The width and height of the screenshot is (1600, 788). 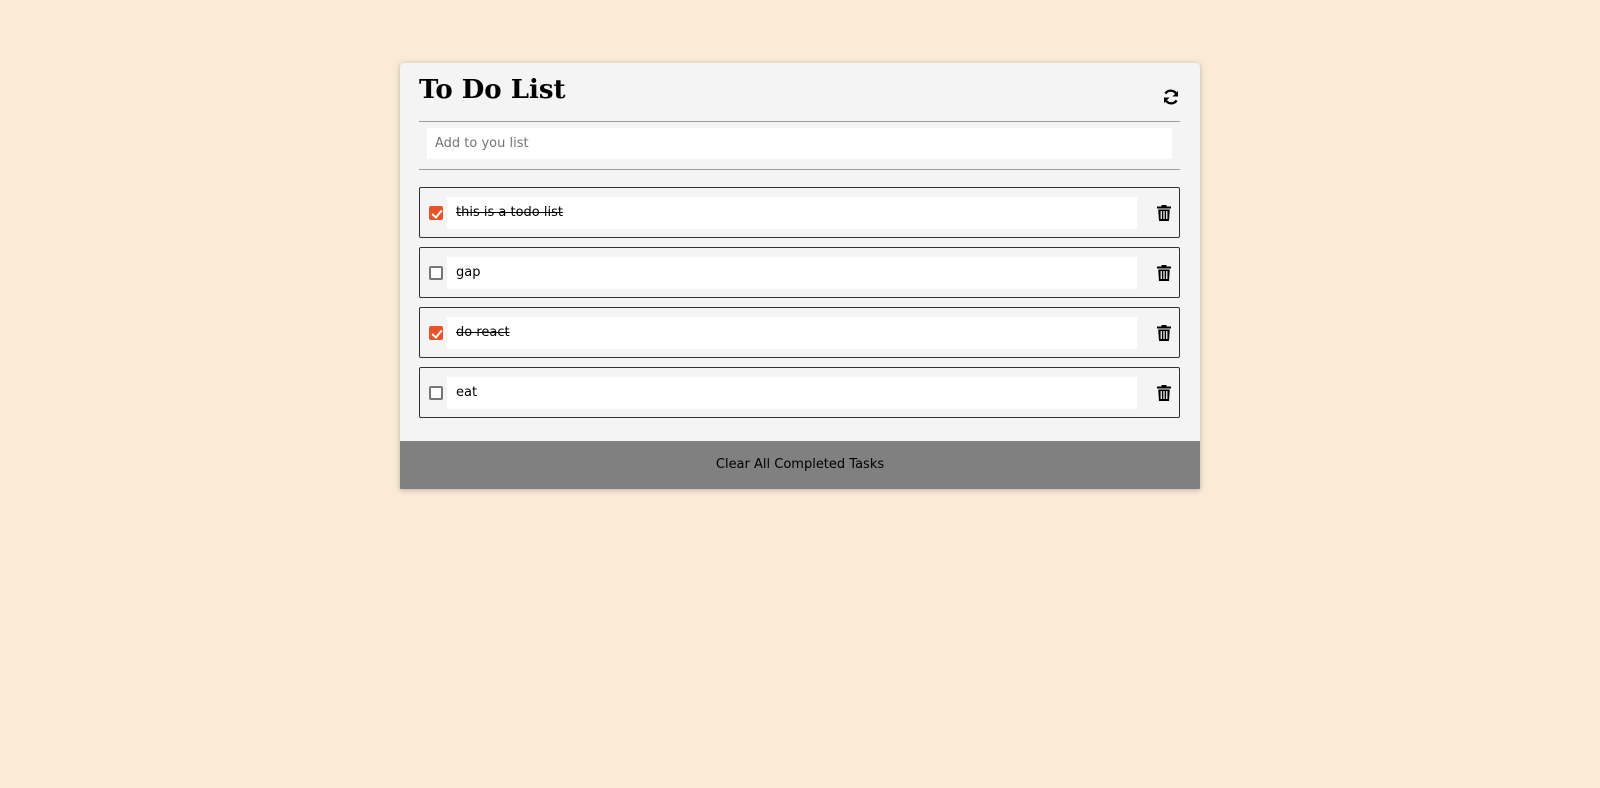 I want to click on todo-text: do react, so click(x=792, y=333).